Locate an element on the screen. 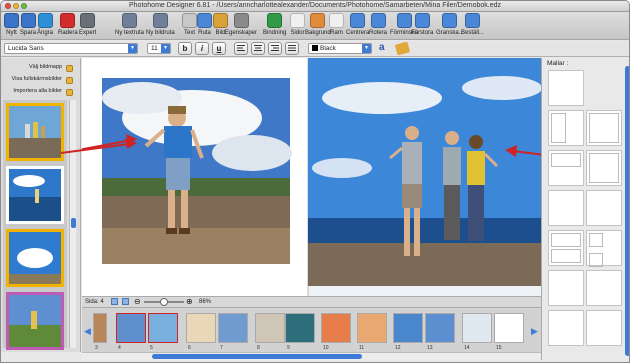  frame-icon is located at coordinates (204, 20).